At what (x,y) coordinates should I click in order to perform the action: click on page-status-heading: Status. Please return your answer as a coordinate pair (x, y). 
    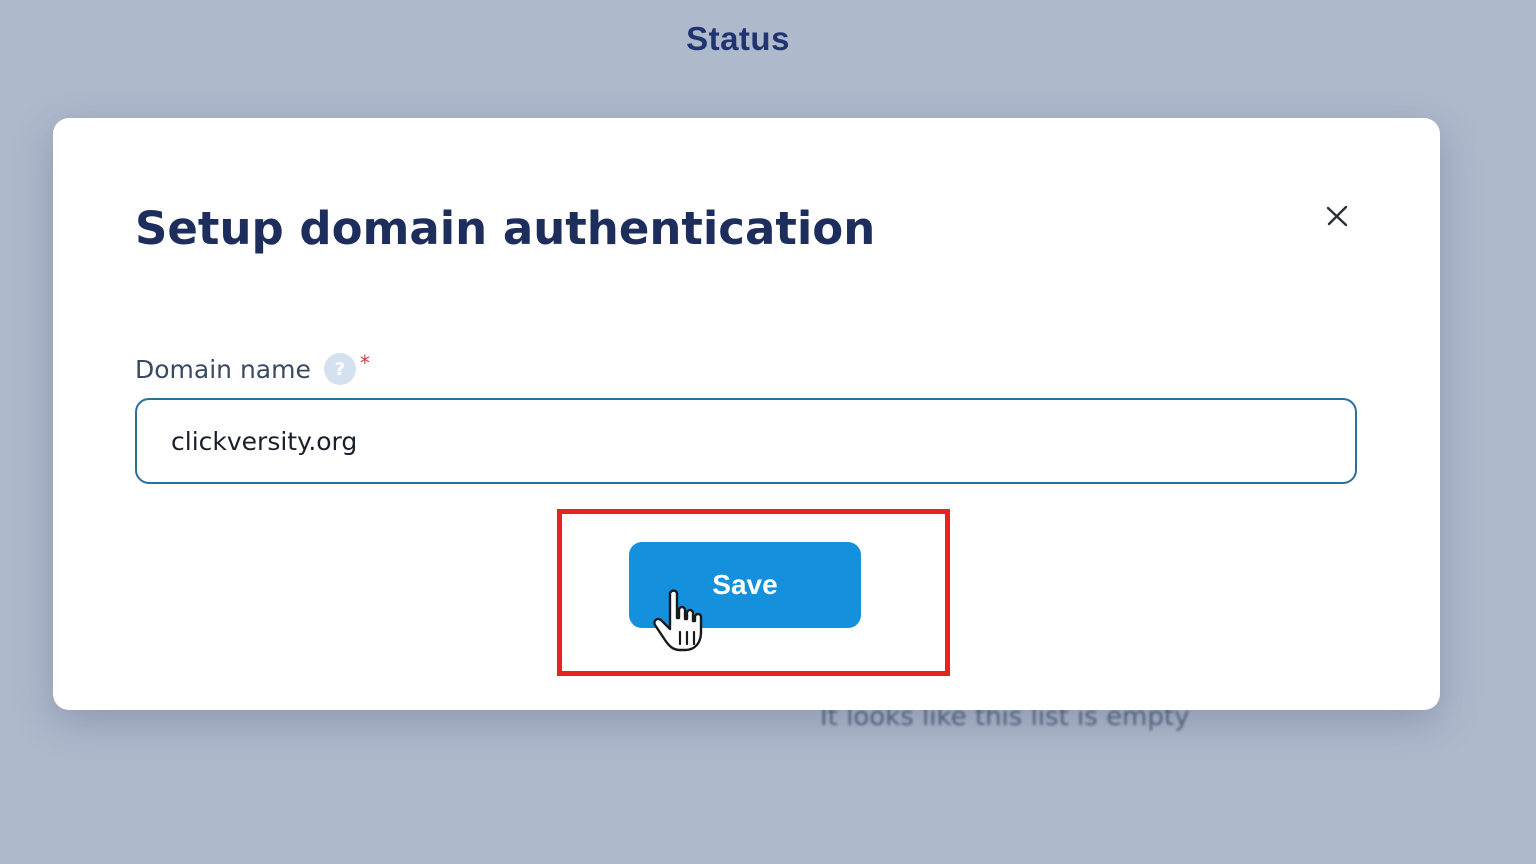
    Looking at the image, I should click on (738, 38).